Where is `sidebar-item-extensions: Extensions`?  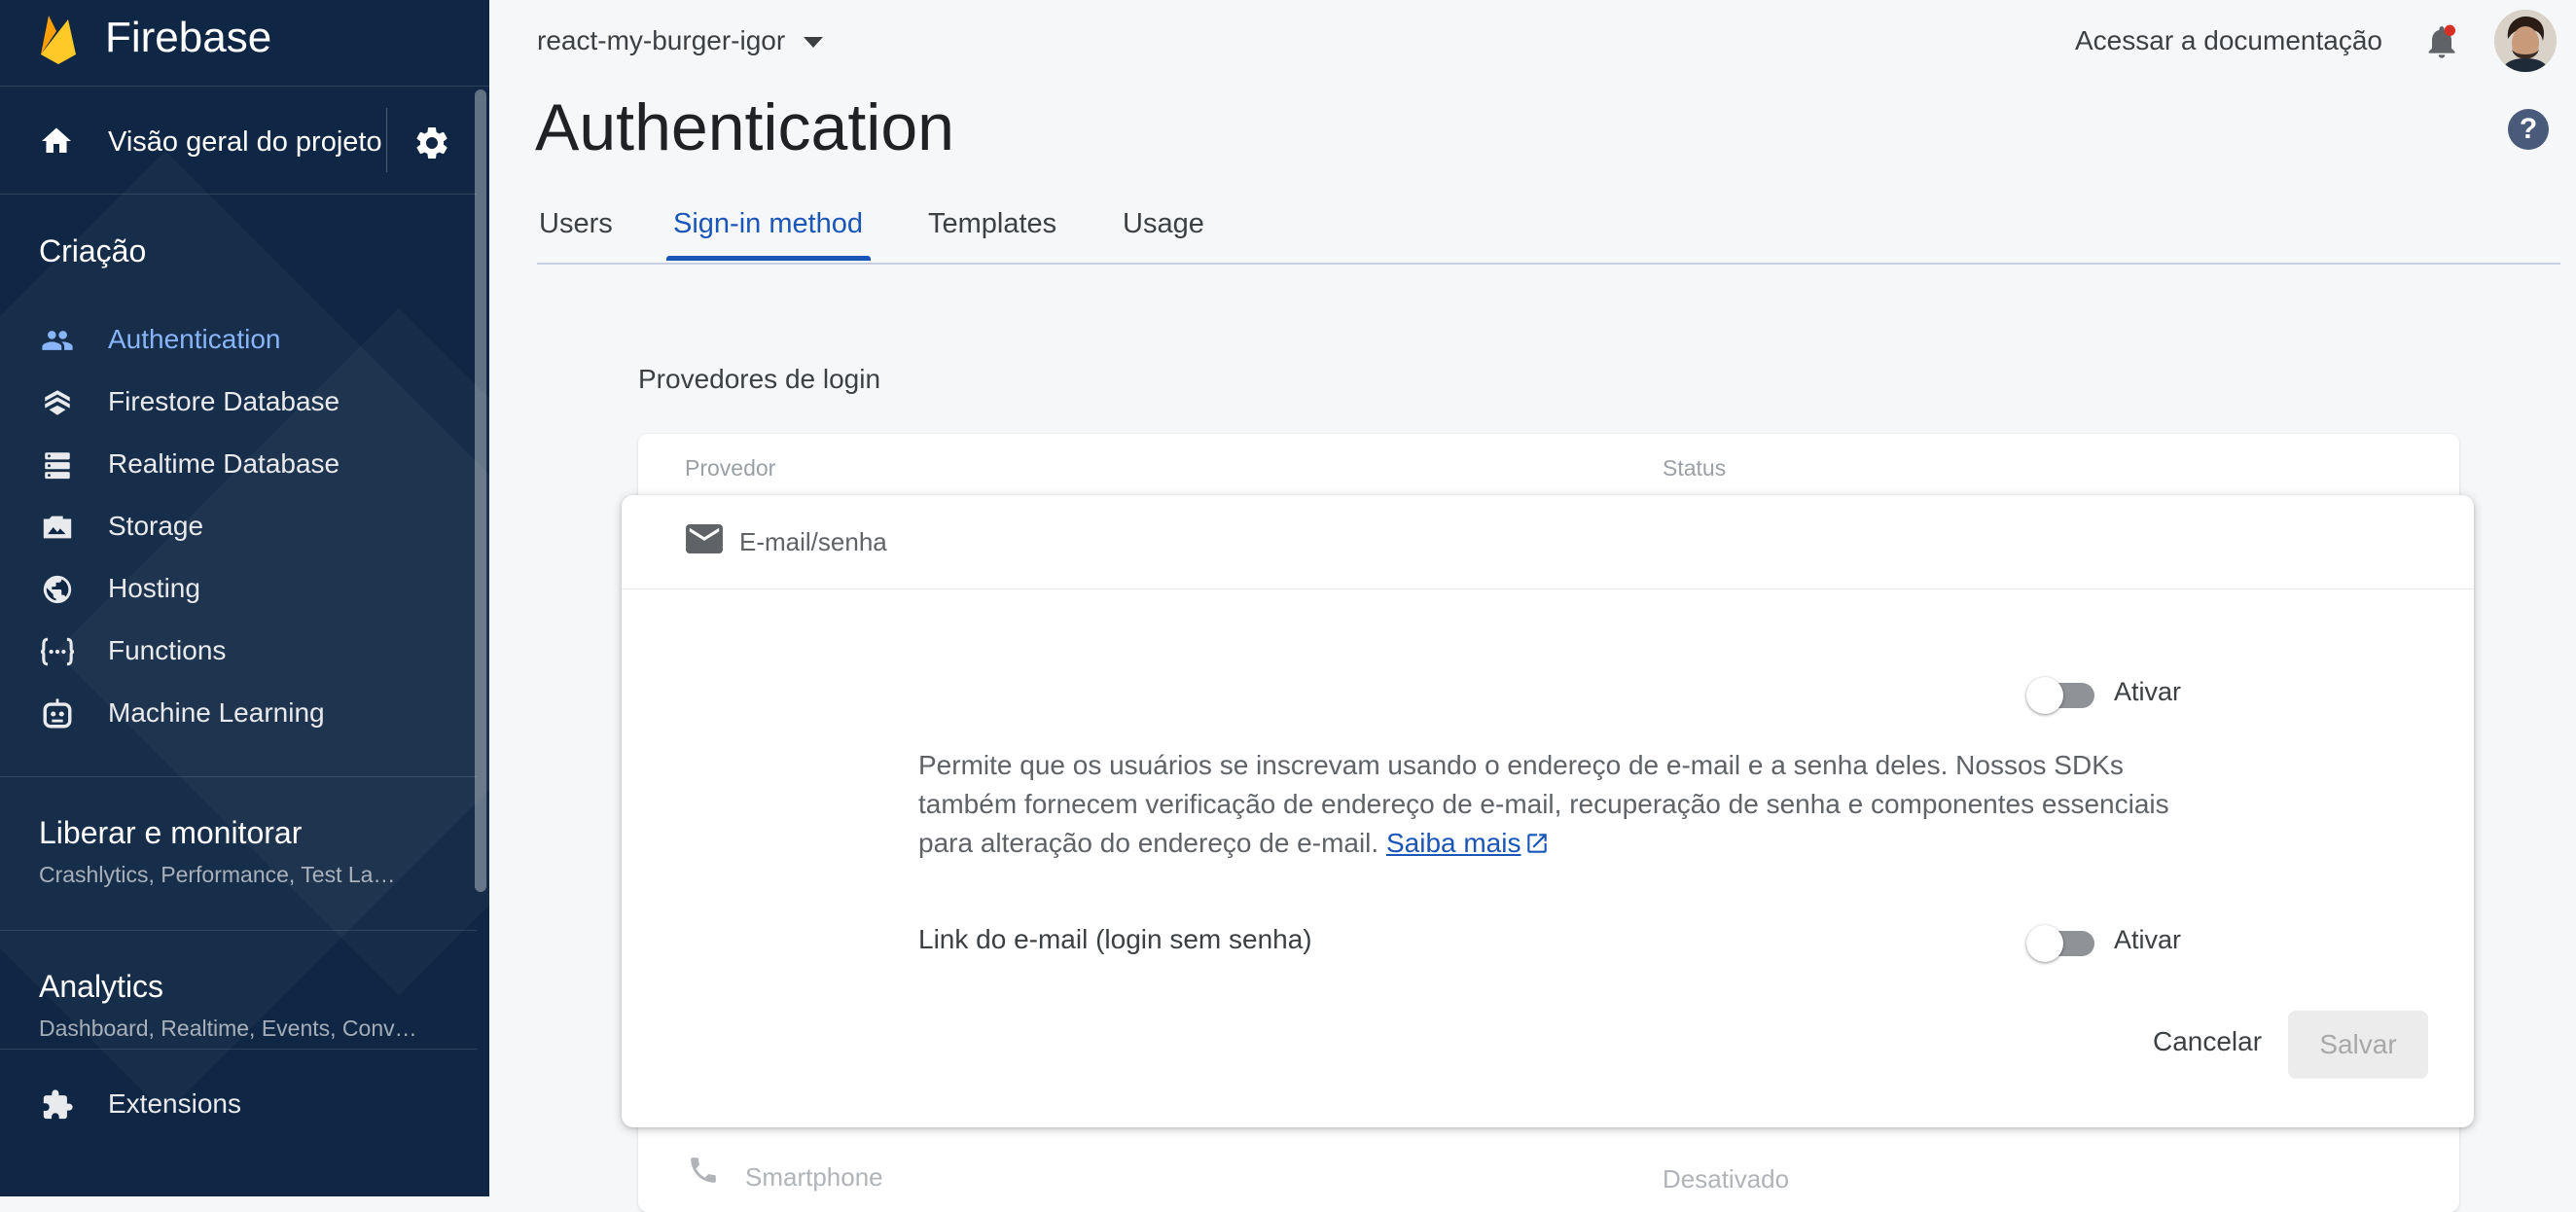 sidebar-item-extensions: Extensions is located at coordinates (238, 1104).